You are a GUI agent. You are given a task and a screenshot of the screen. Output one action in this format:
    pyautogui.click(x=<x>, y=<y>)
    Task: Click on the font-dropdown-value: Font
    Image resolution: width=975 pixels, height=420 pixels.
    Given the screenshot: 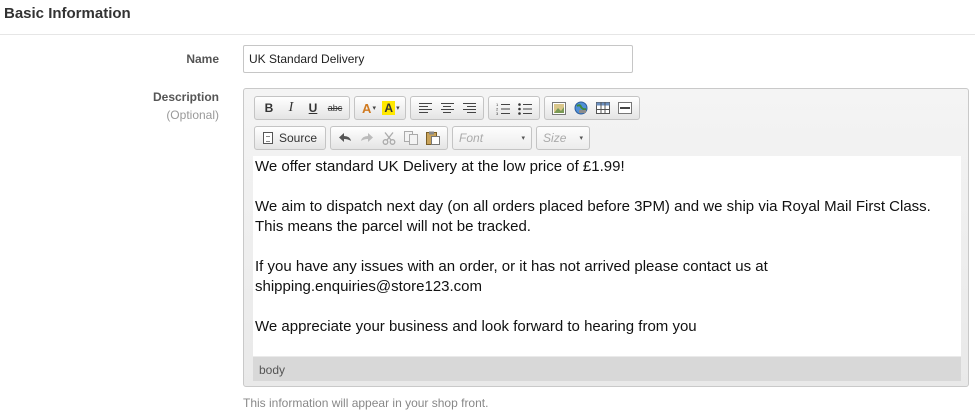 What is the action you would take?
    pyautogui.click(x=471, y=138)
    